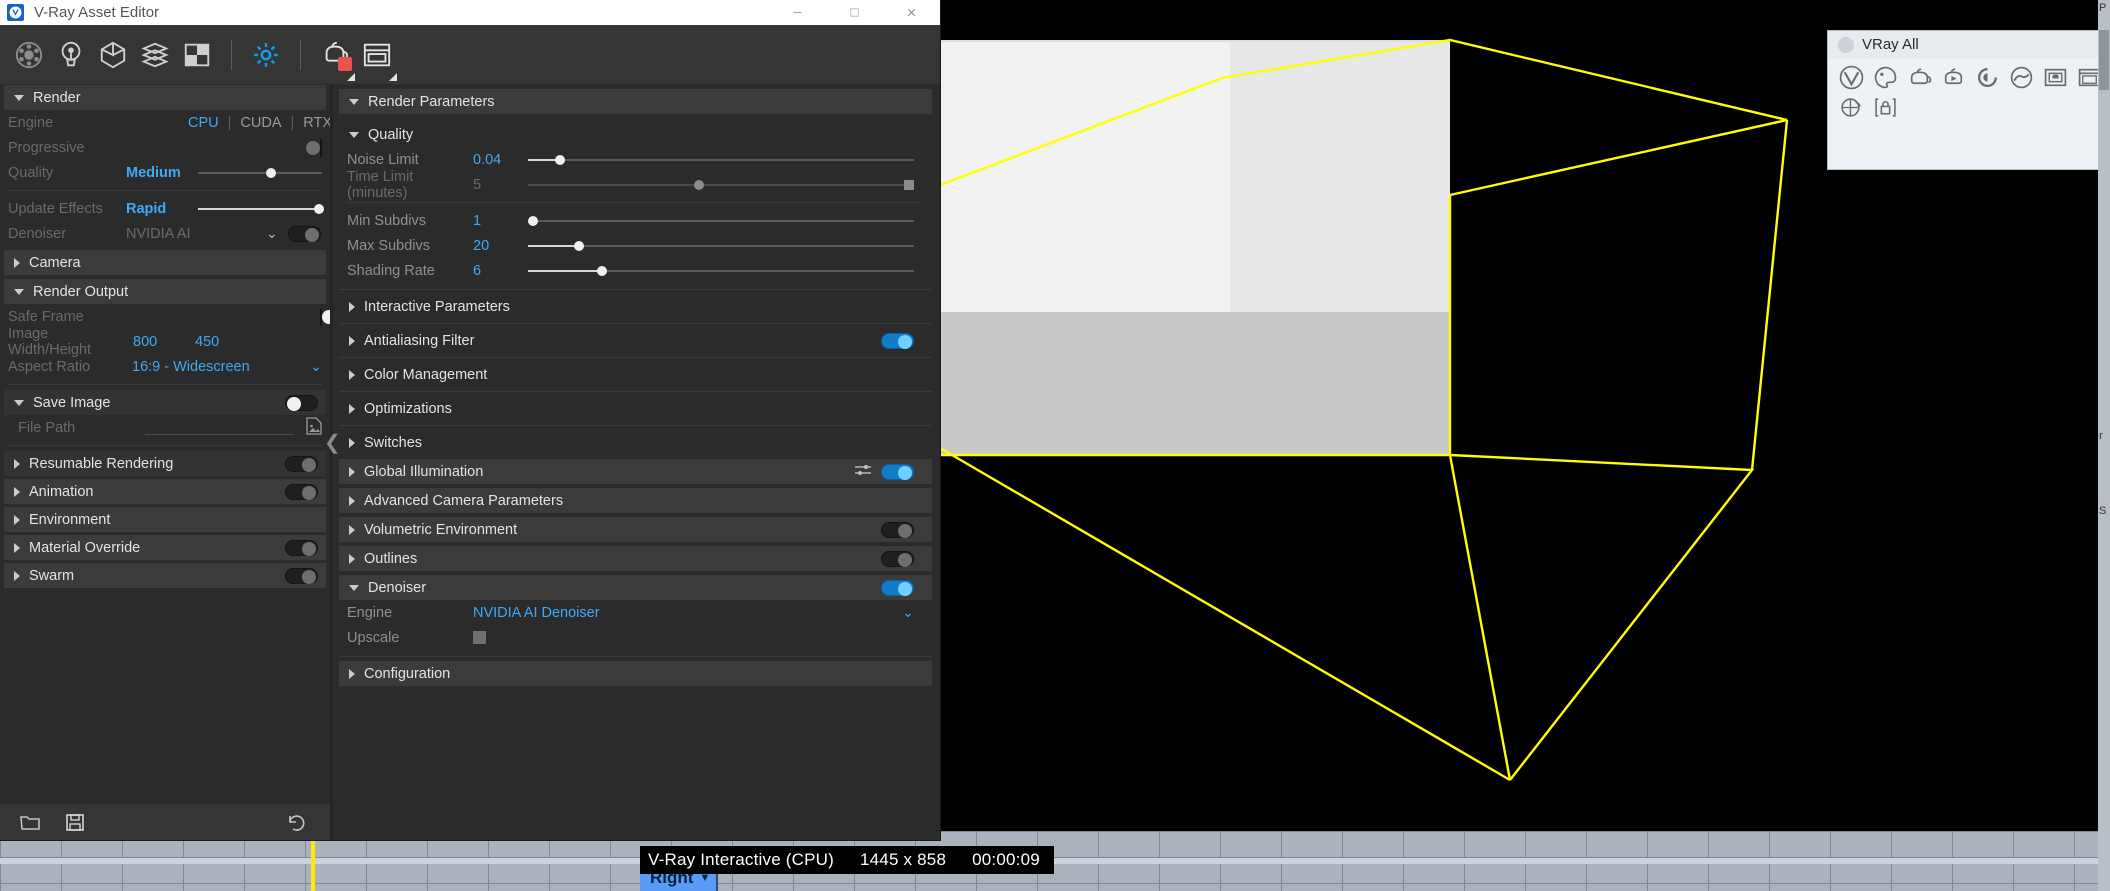 Image resolution: width=2110 pixels, height=891 pixels. I want to click on section-switches: Switches, so click(635, 442).